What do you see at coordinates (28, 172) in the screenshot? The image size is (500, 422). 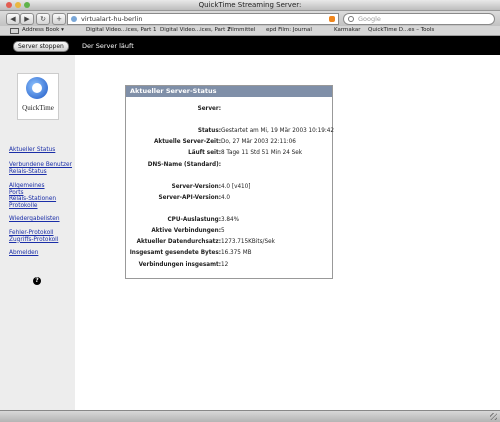 I see `nav-relay-status: Relais-Status` at bounding box center [28, 172].